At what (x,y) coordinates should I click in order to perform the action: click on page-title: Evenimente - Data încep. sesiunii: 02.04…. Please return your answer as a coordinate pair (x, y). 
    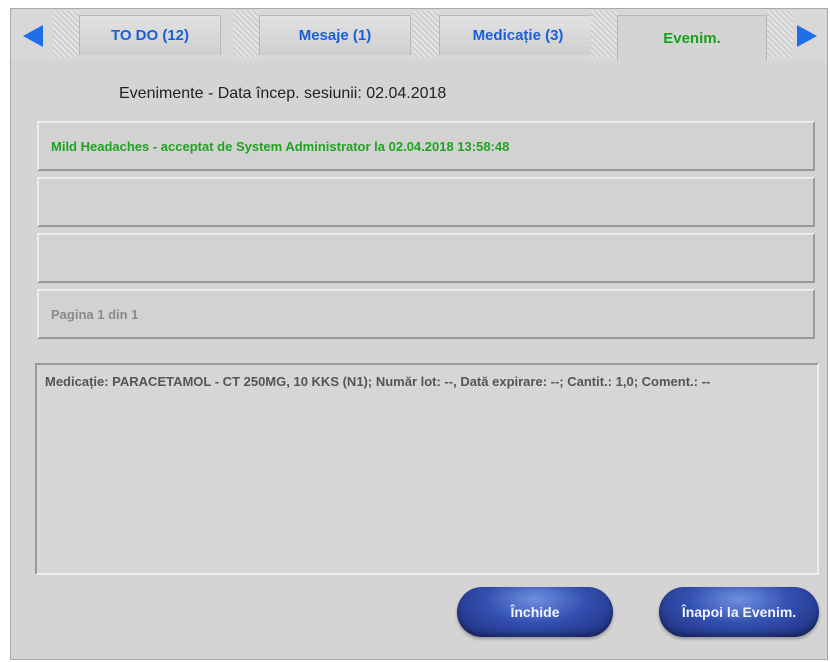
    Looking at the image, I should click on (283, 93).